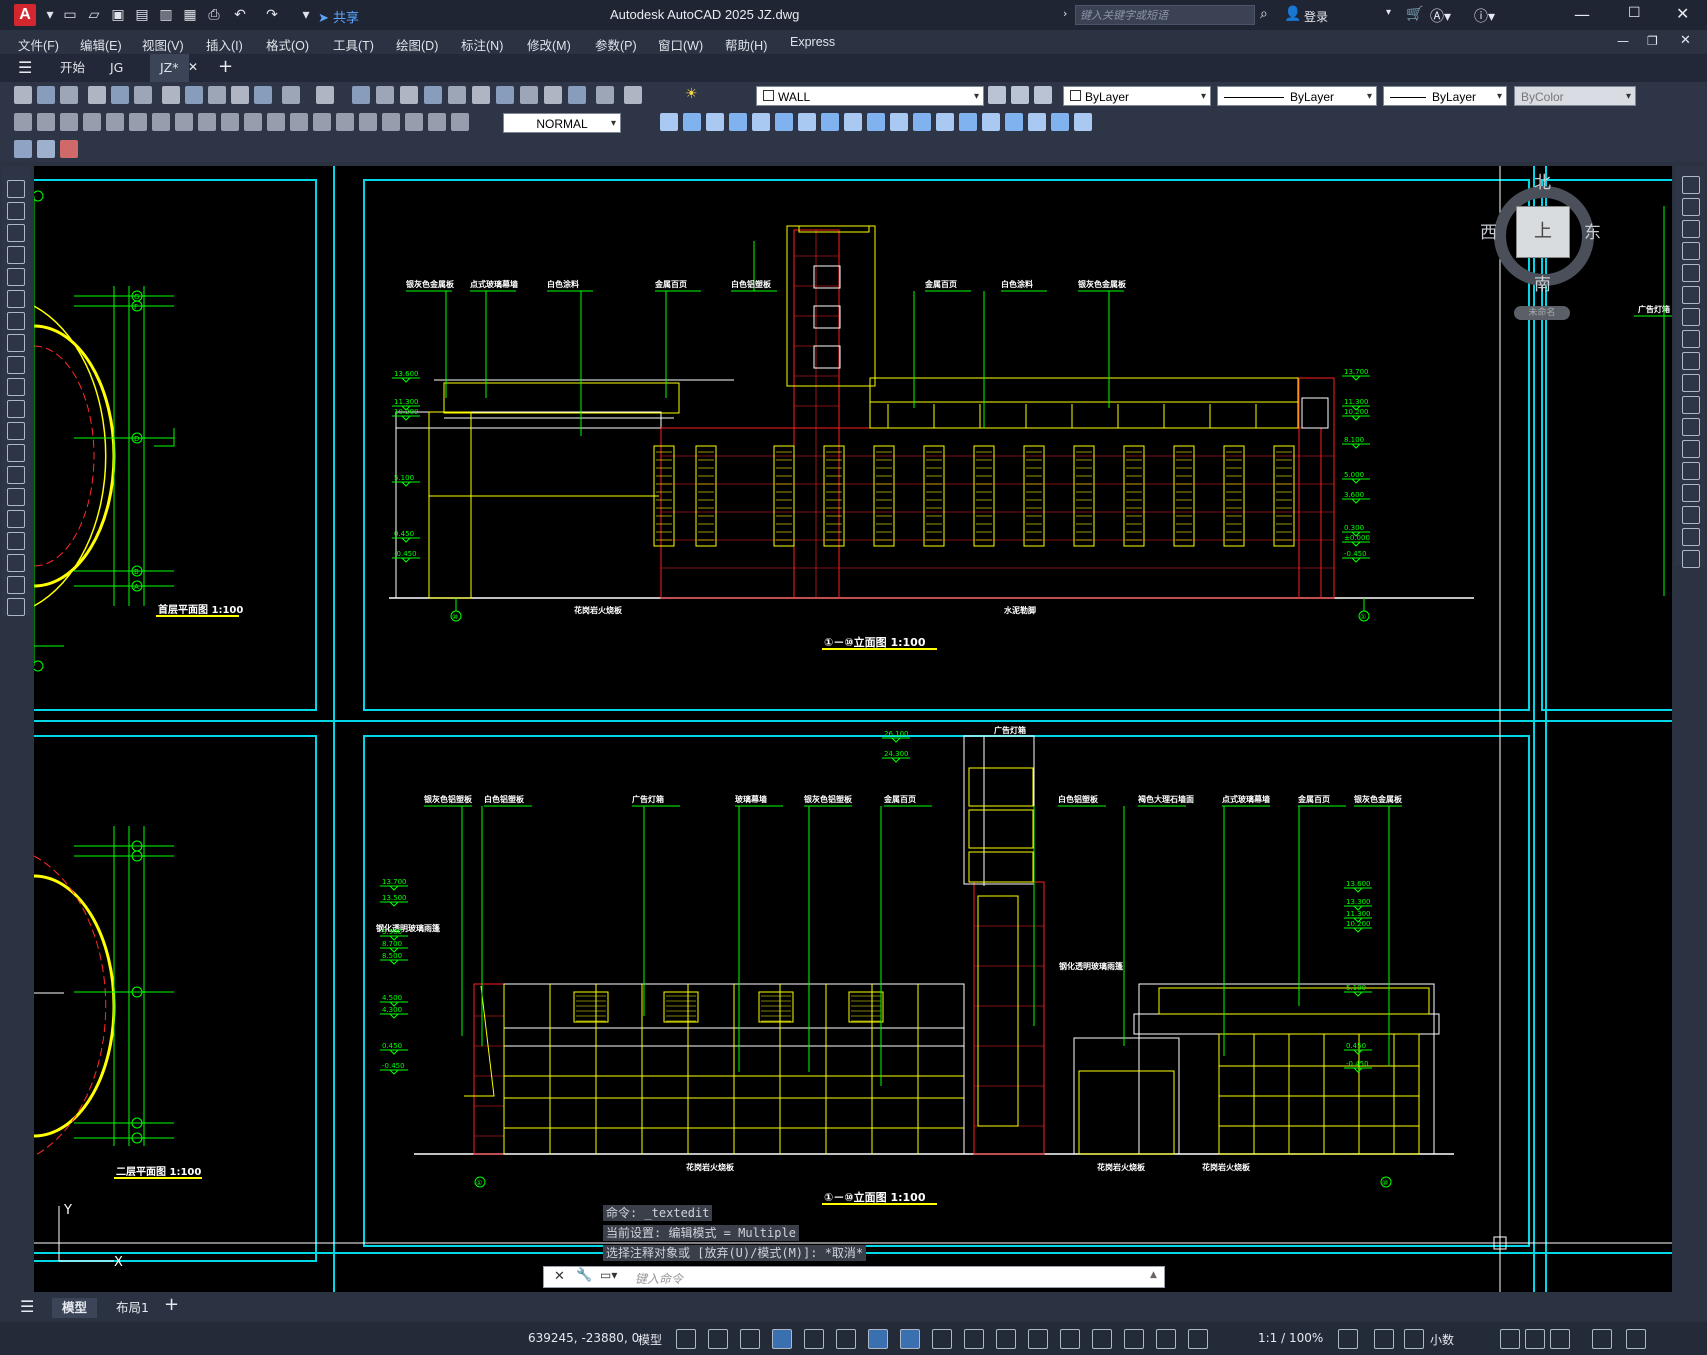  What do you see at coordinates (1691, 493) in the screenshot?
I see `chamfer-icon` at bounding box center [1691, 493].